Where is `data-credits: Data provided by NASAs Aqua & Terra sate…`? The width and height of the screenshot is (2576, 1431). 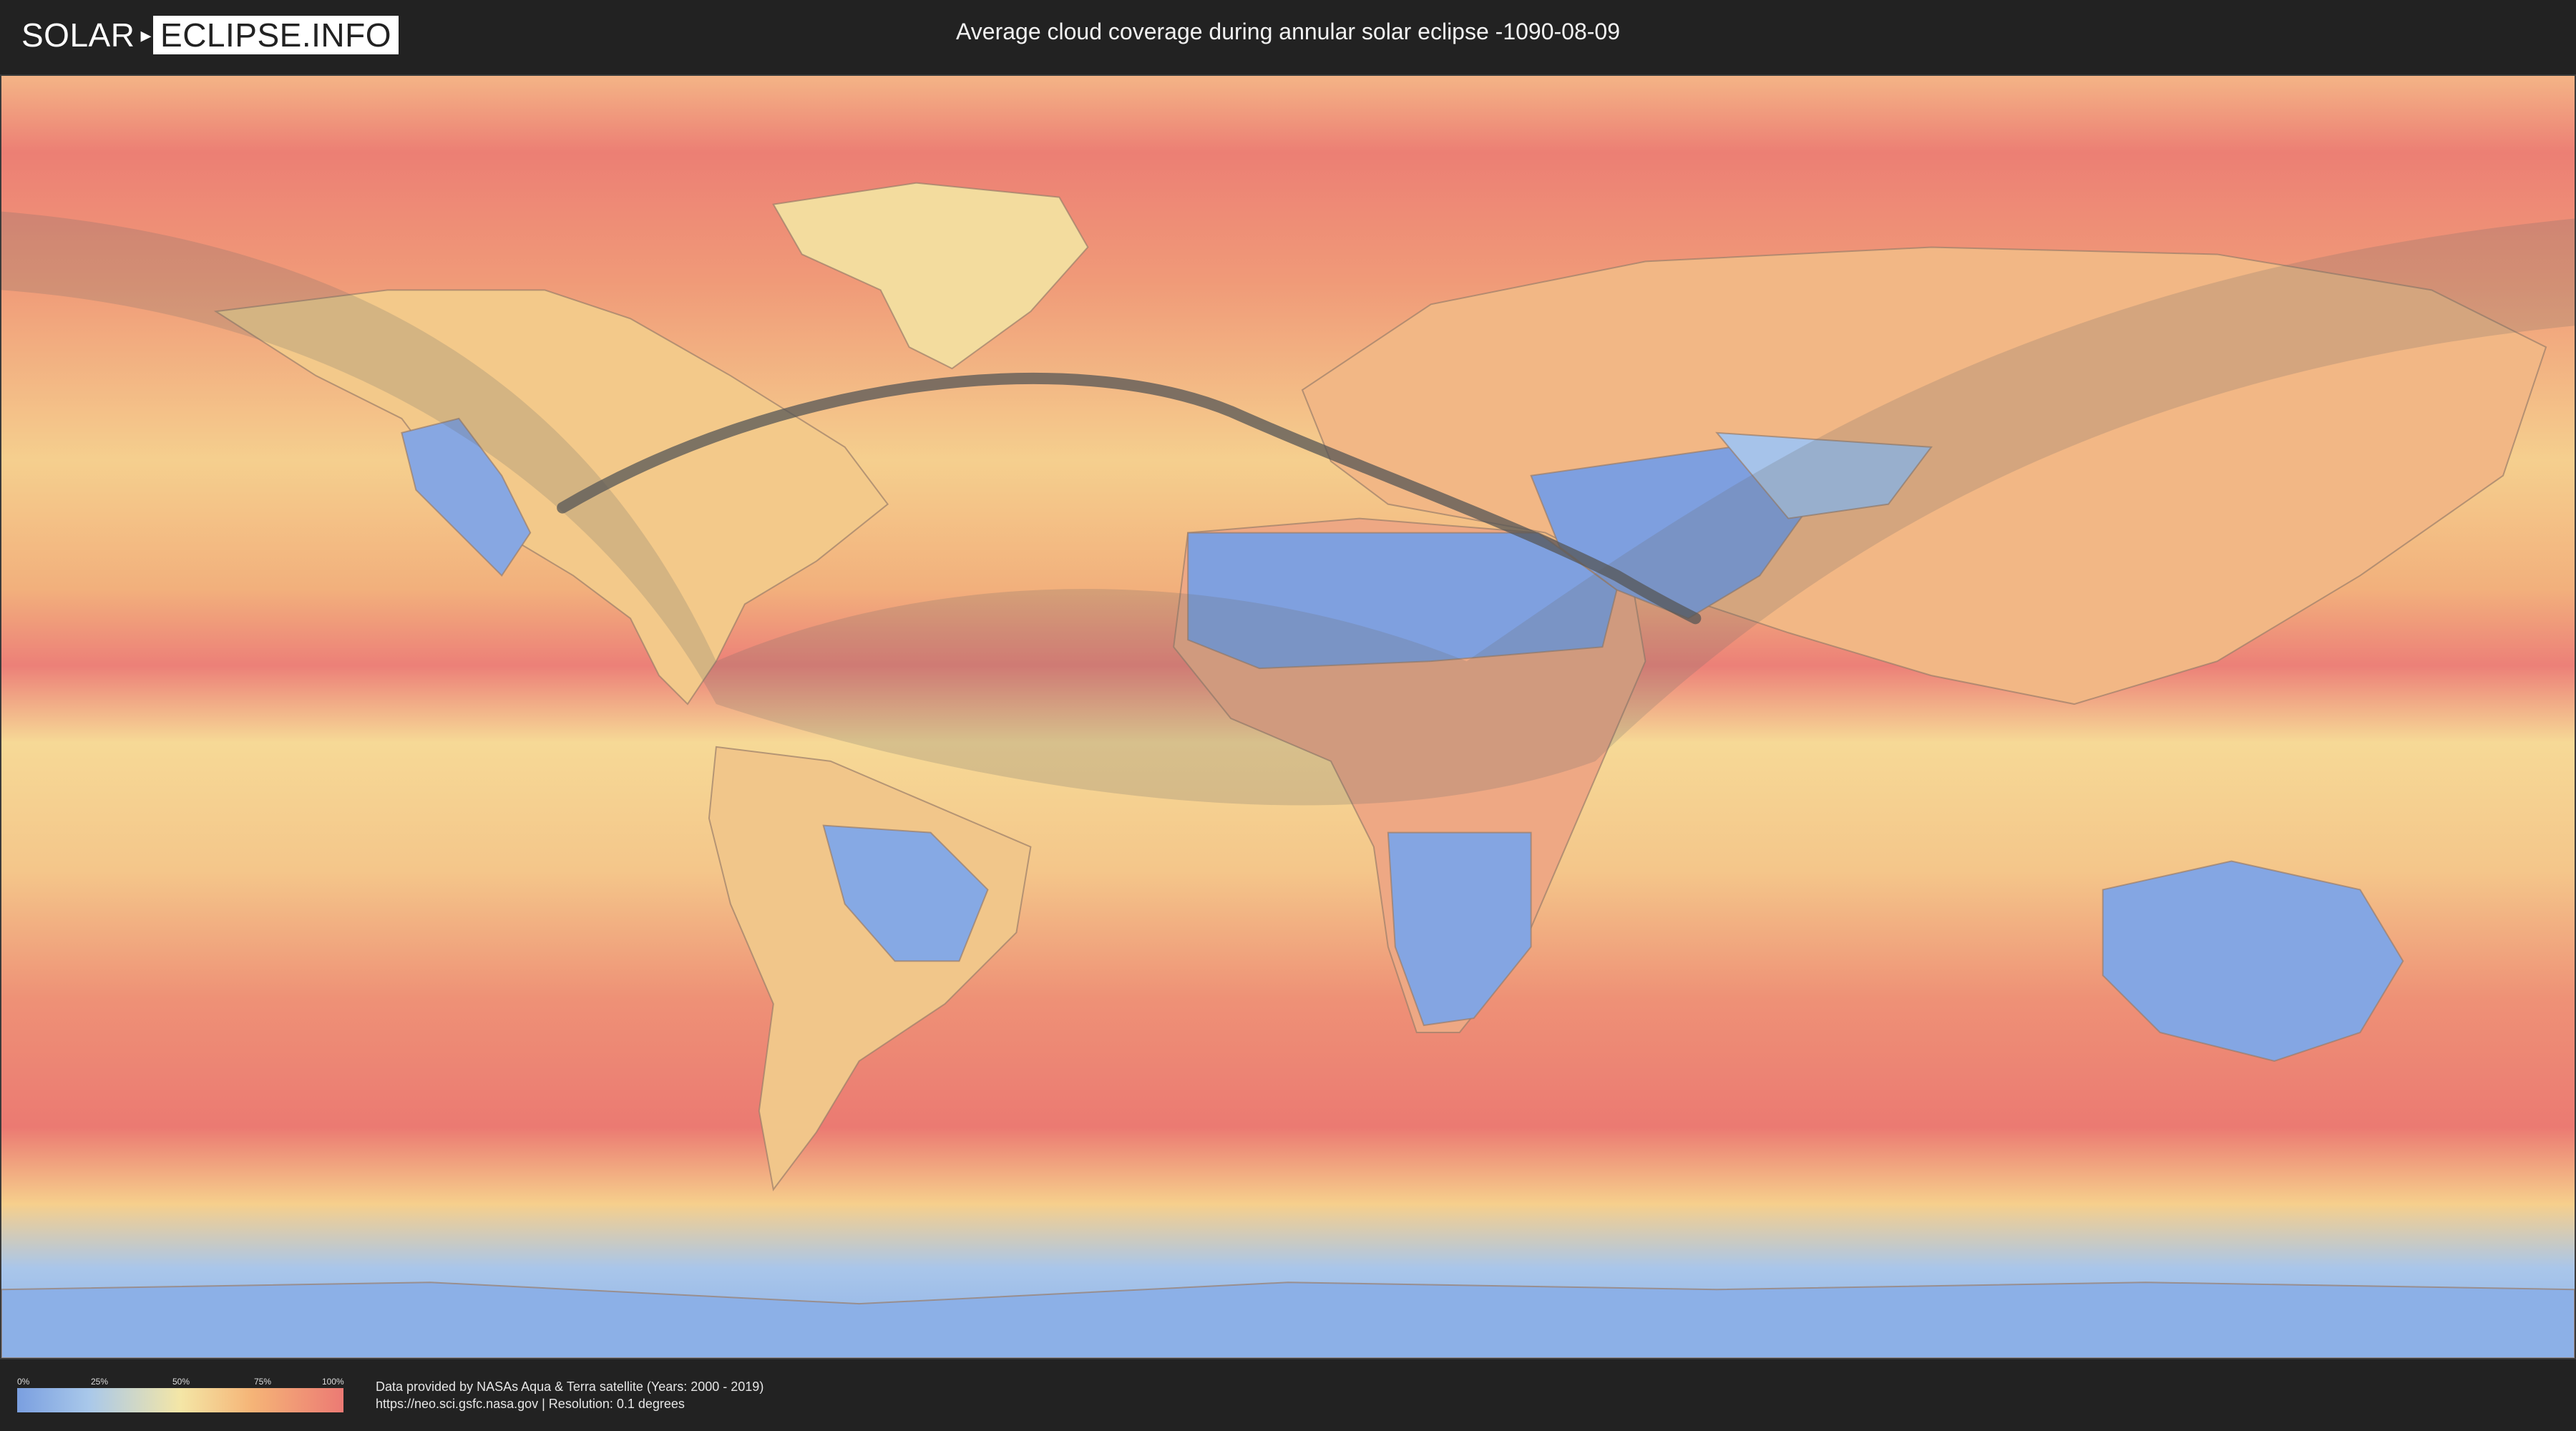
data-credits: Data provided by NASAs Aqua & Terra sate… is located at coordinates (569, 1395).